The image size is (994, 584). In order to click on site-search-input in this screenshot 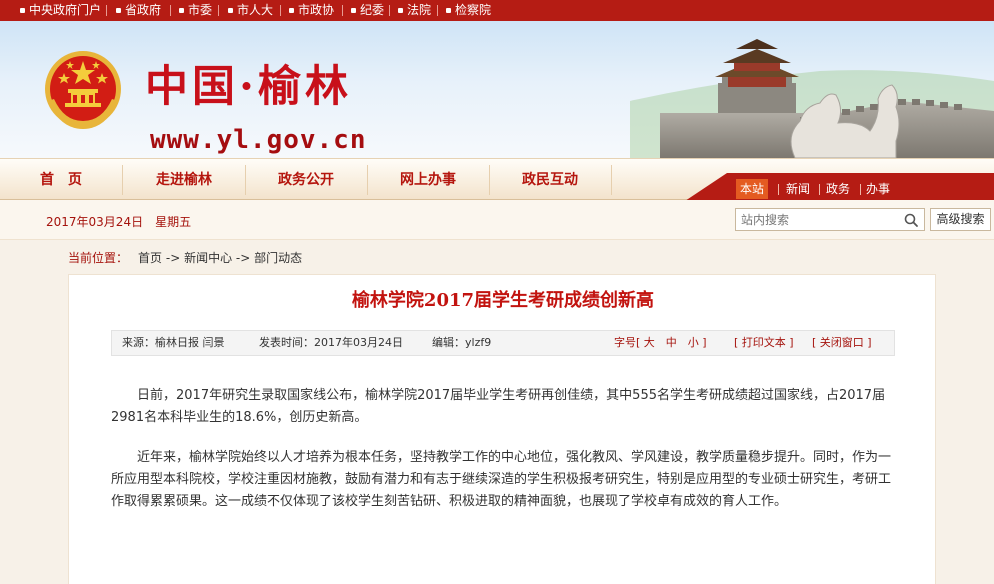, I will do `click(830, 219)`.